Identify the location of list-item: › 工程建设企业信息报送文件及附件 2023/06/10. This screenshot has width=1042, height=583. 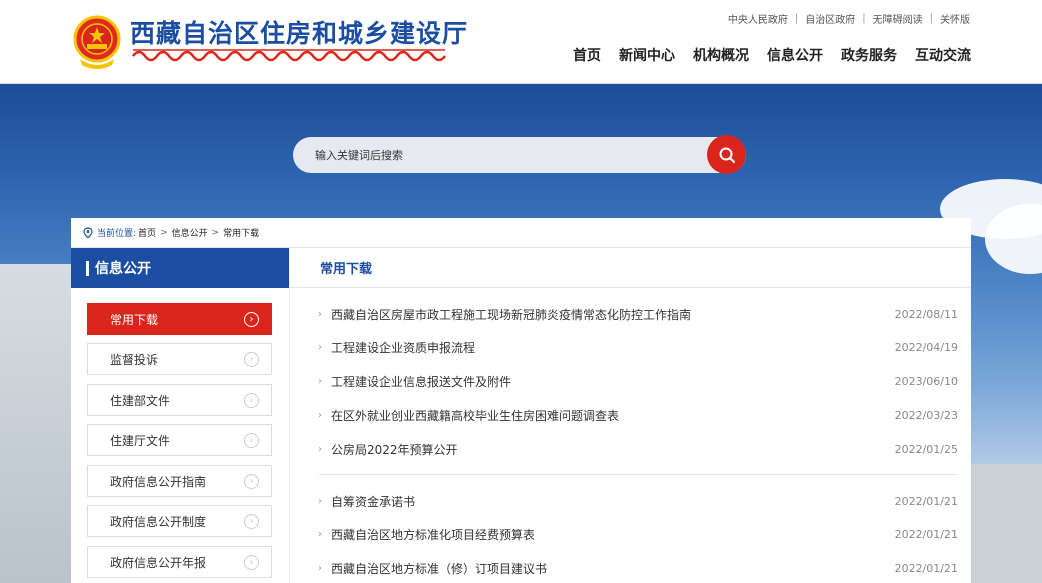
(638, 381).